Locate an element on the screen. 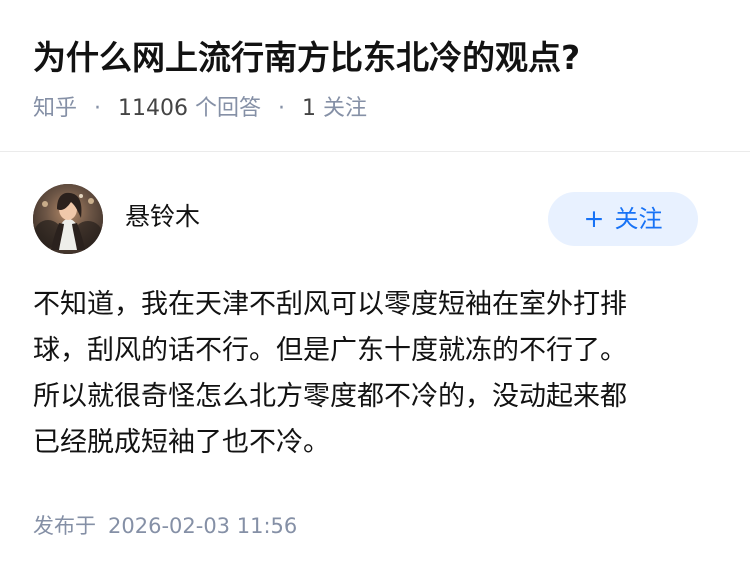 Image resolution: width=750 pixels, height=578 pixels. answer-count: 11406 is located at coordinates (153, 108).